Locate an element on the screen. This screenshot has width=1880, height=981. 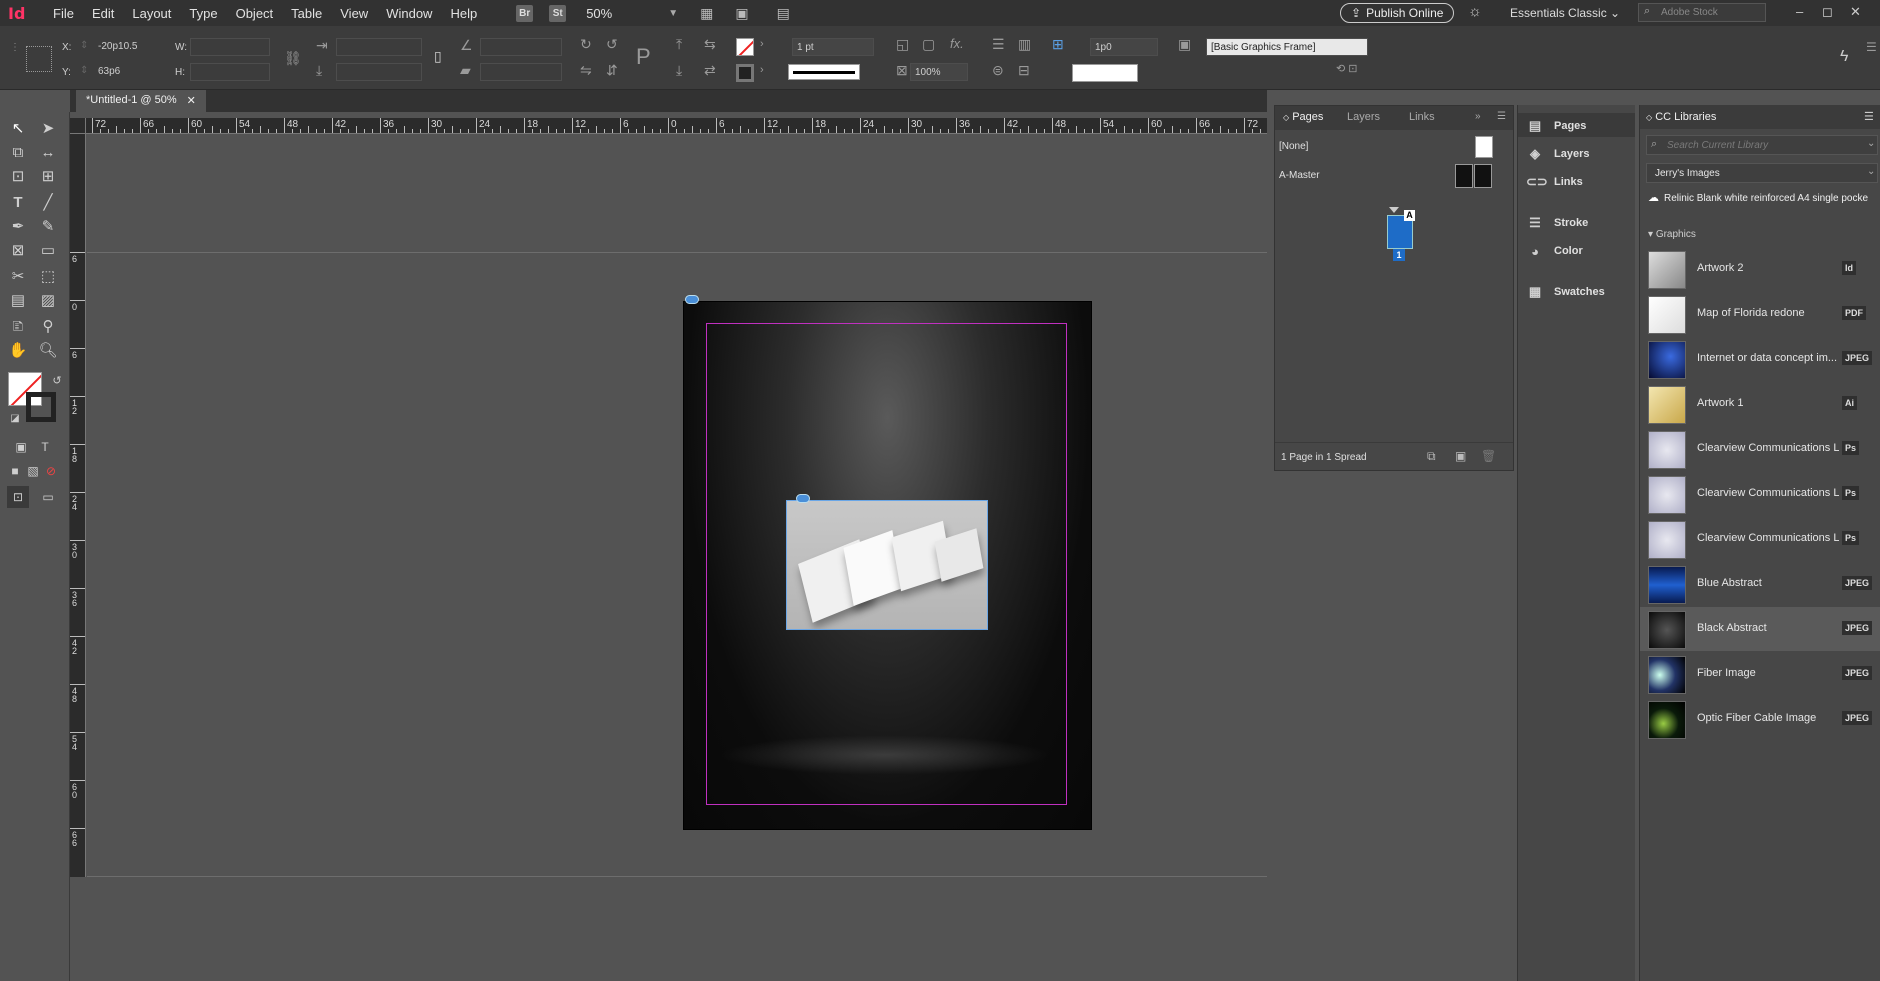
formatting-text-icon: T is located at coordinates (45, 447).